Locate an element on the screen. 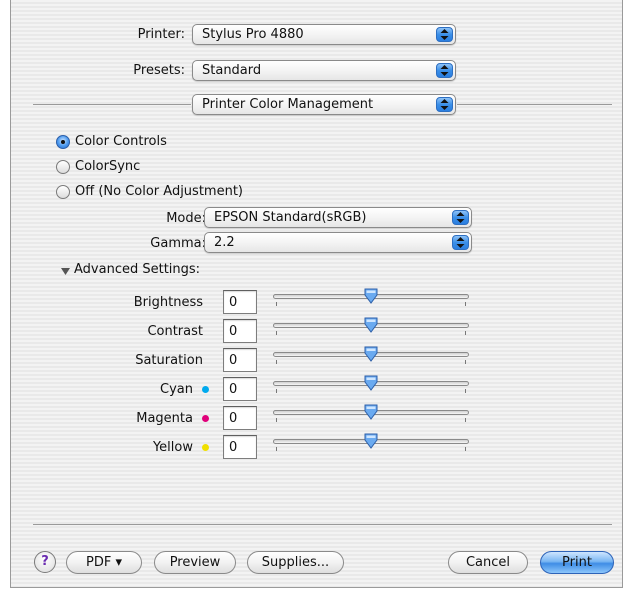 The image size is (625, 590). separator-right is located at coordinates (534, 104).